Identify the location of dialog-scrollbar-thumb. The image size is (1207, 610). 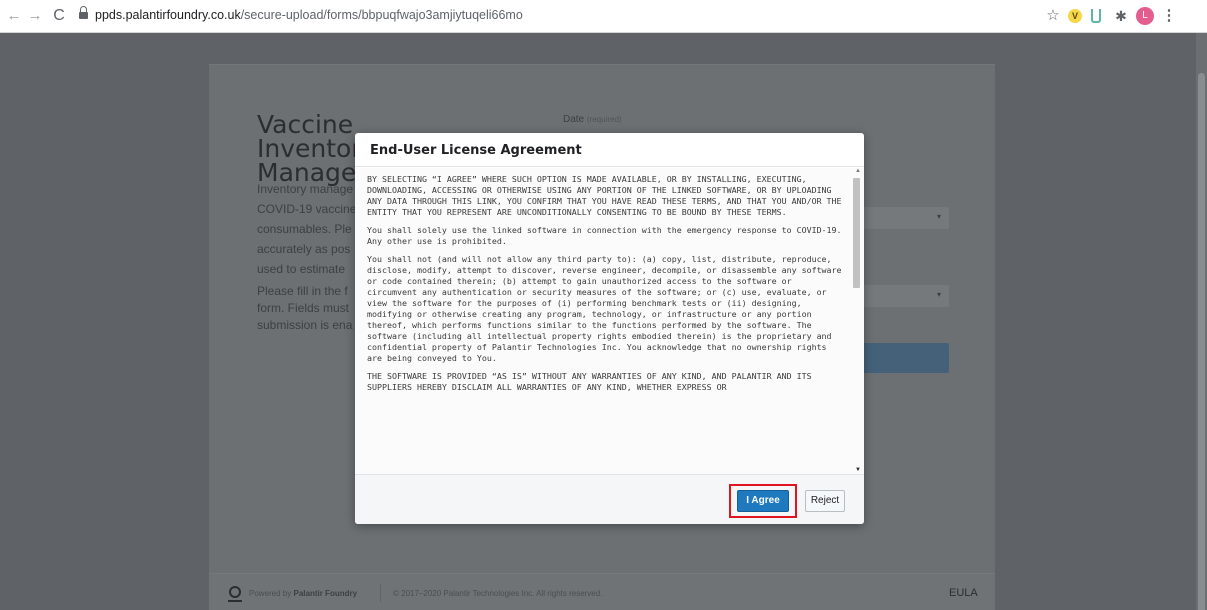
(856, 233).